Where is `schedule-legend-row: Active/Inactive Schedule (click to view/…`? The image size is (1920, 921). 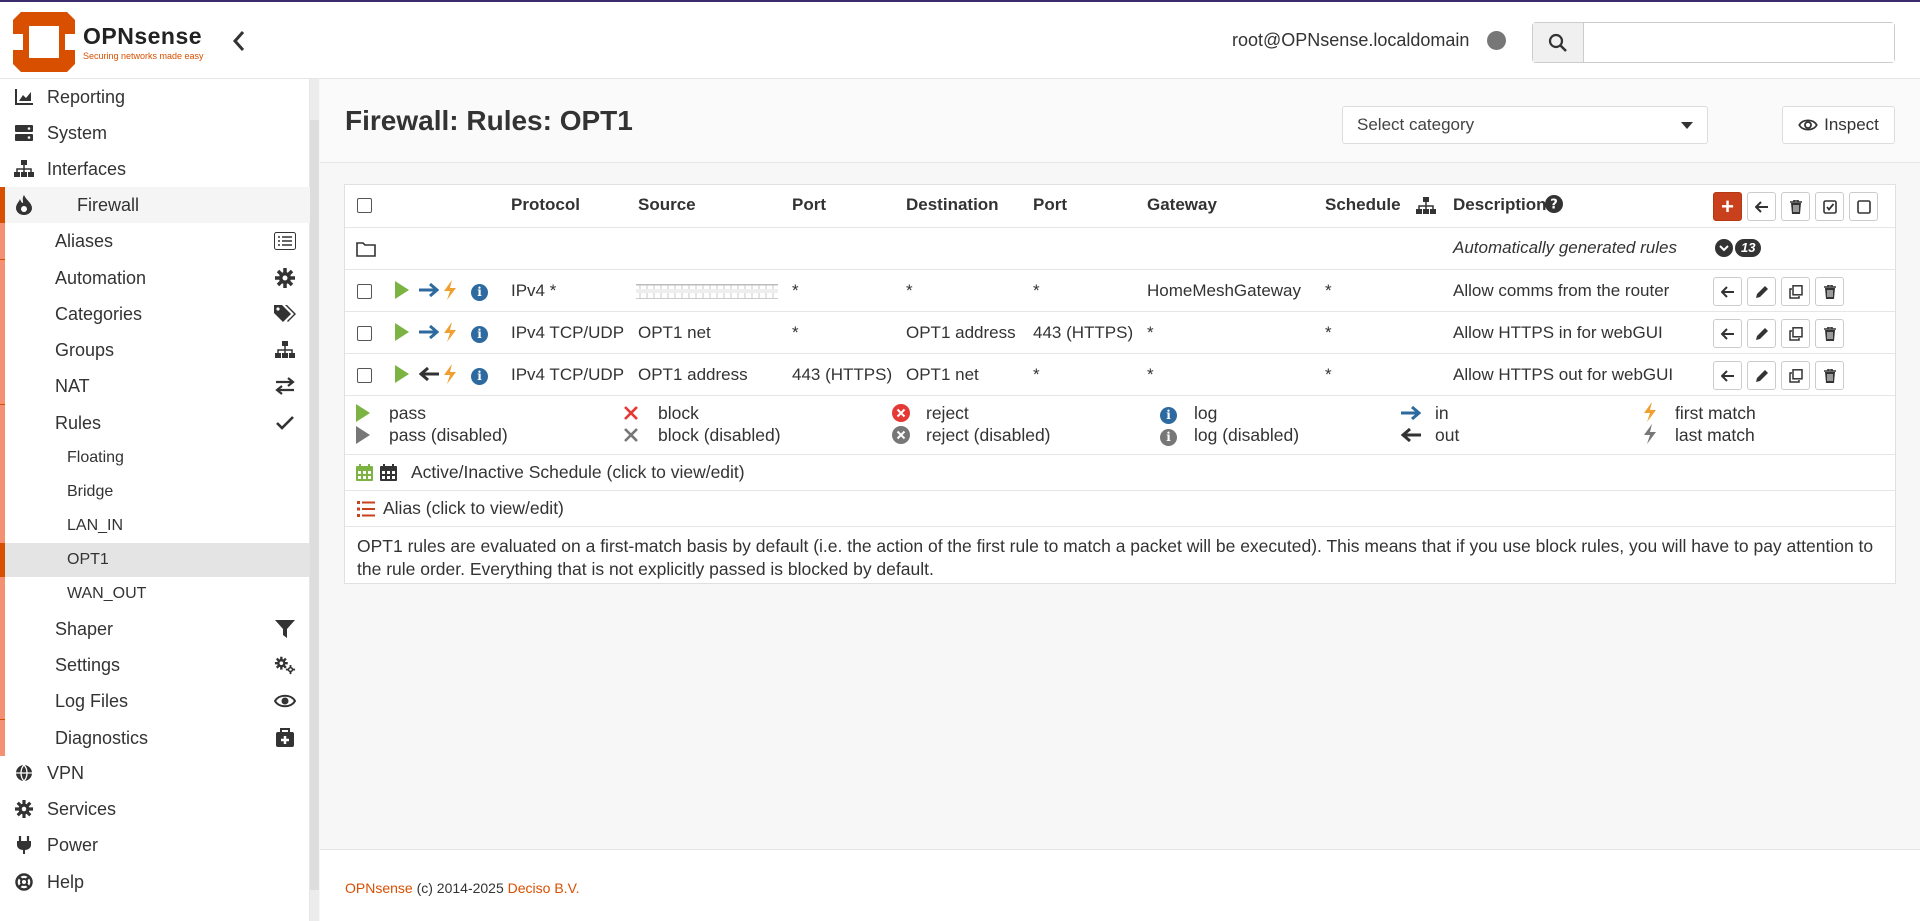
schedule-legend-row: Active/Inactive Schedule (click to view/… is located at coordinates (1120, 473).